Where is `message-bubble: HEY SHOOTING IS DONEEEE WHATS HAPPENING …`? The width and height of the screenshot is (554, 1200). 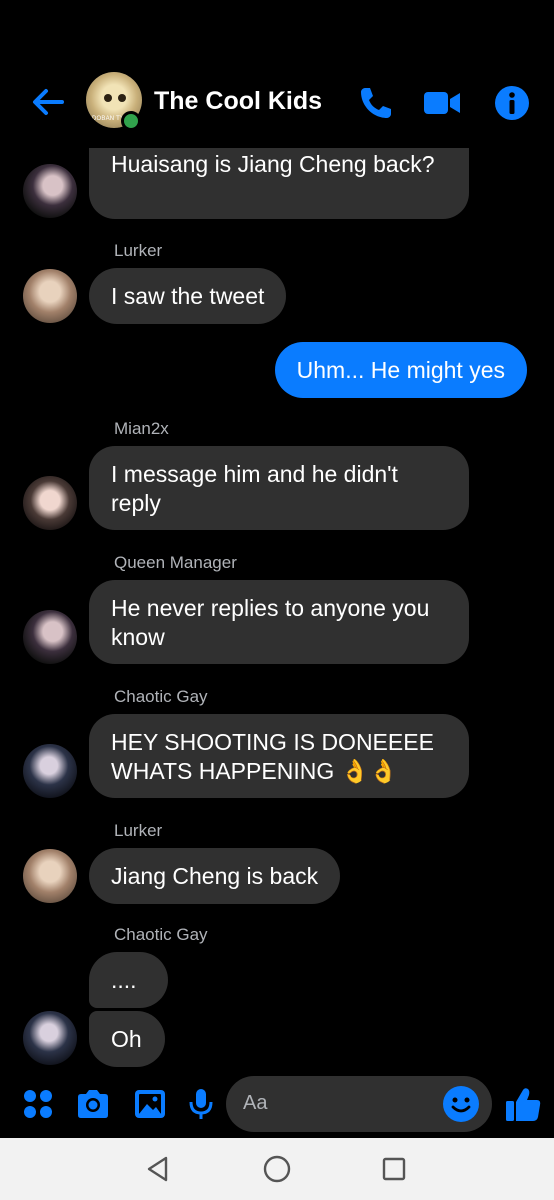
message-bubble: HEY SHOOTING IS DONEEEE WHATS HAPPENING … is located at coordinates (279, 756).